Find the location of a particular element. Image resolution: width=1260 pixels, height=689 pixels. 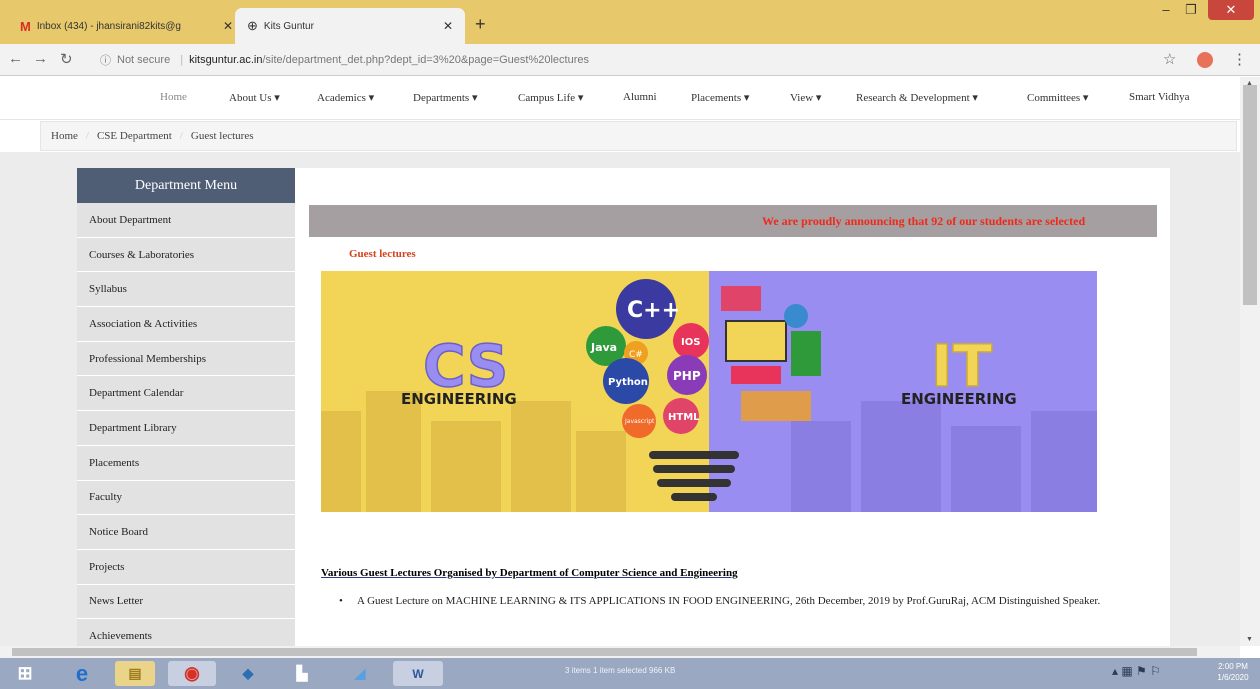

clock: 2:00 PM 1/6/2020 is located at coordinates (1233, 672).